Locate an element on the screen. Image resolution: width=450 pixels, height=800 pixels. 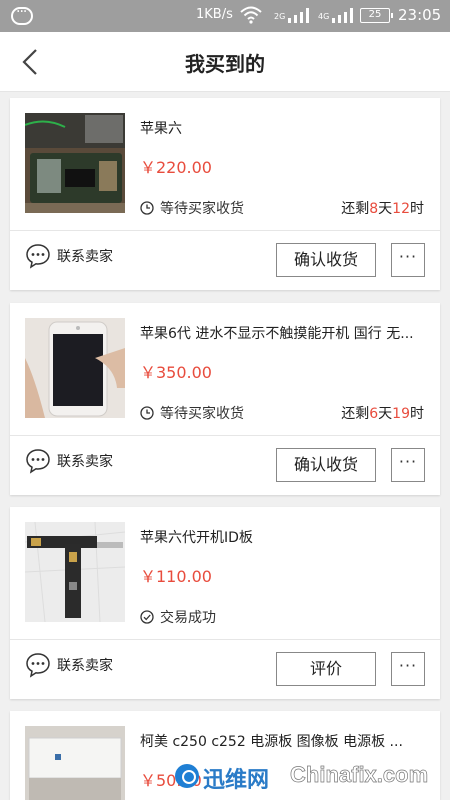
message-icon is located at coordinates (22, 14).